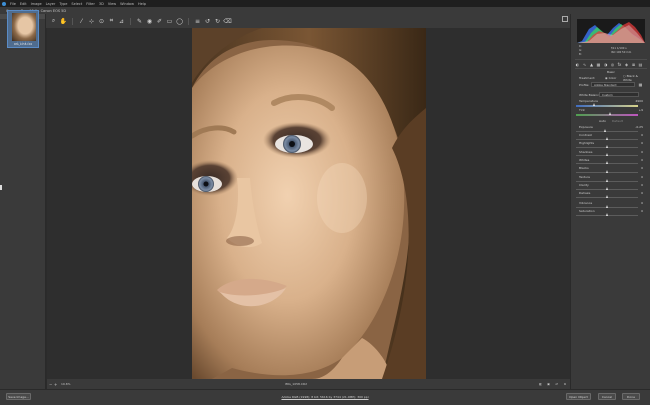  I want to click on histogram-graph, so click(611, 32).